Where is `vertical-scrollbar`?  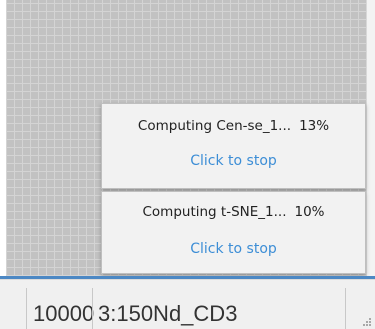
vertical-scrollbar is located at coordinates (370, 138).